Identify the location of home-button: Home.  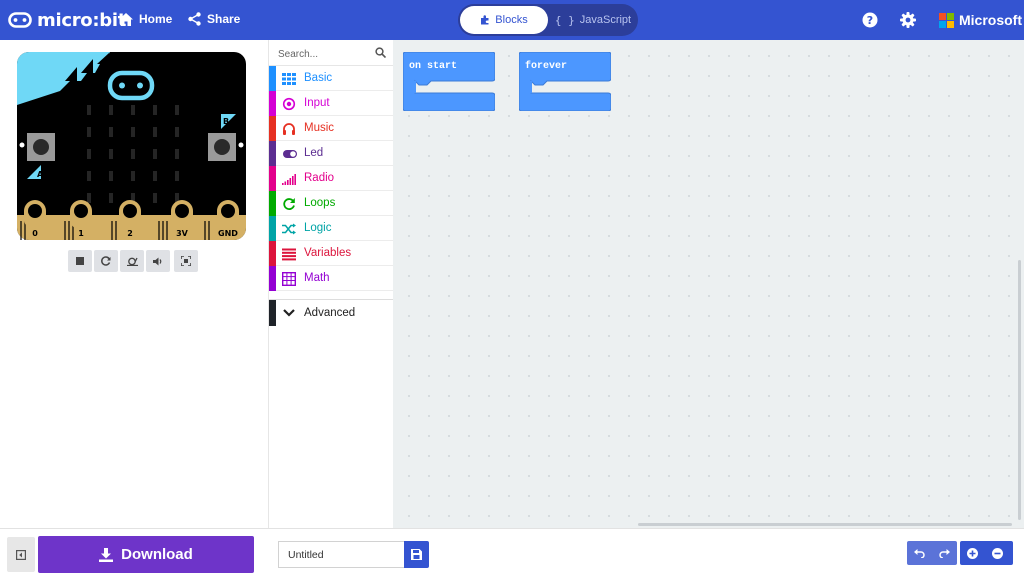
(145, 19).